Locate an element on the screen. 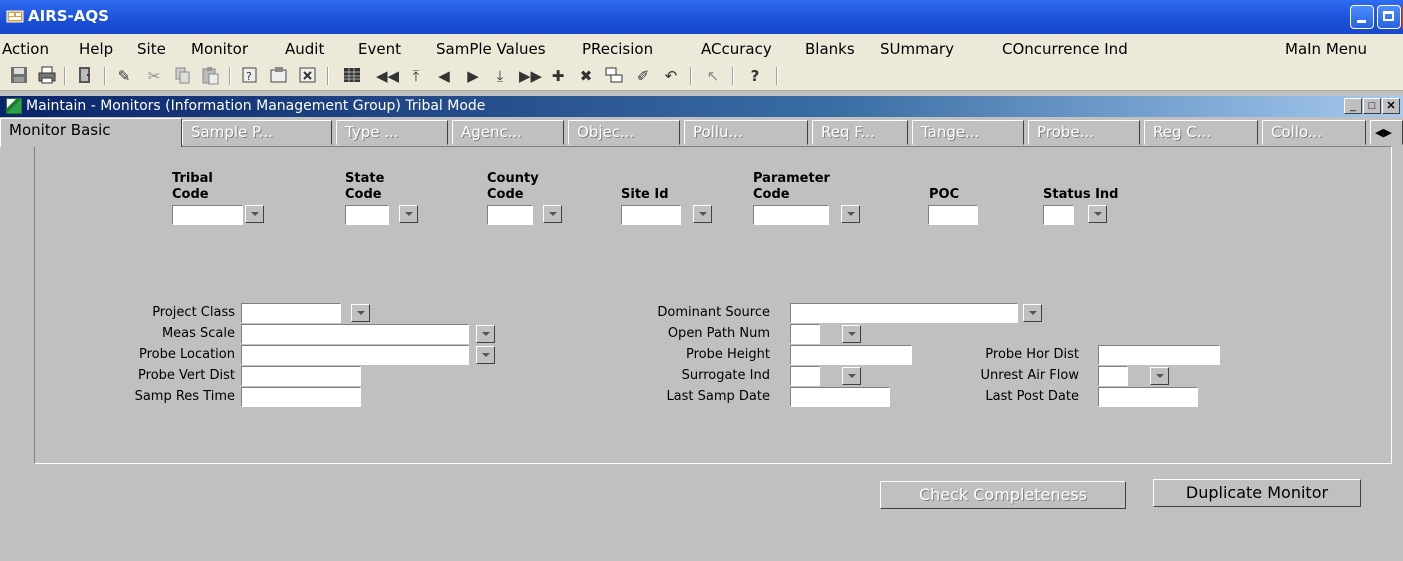  menu-summary: SUmmary is located at coordinates (917, 49).